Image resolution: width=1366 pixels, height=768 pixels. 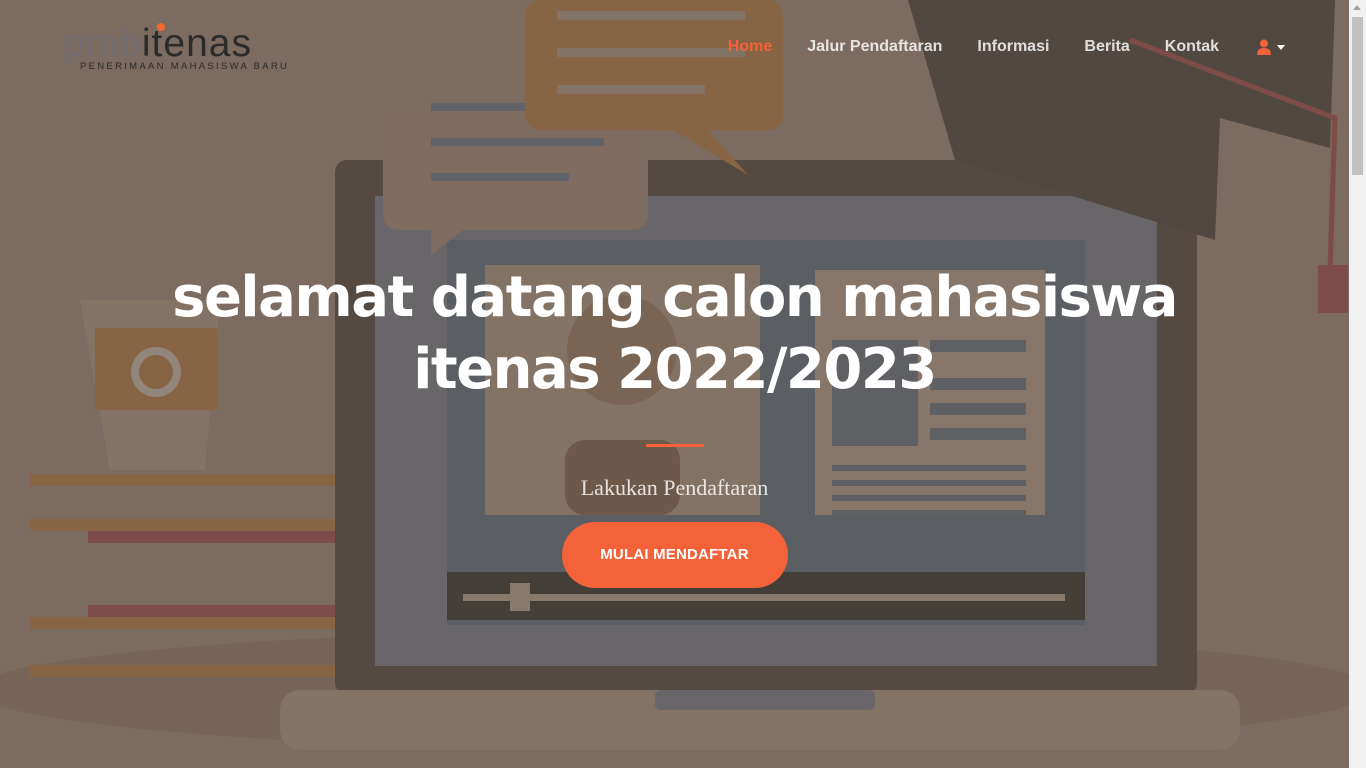 What do you see at coordinates (750, 47) in the screenshot?
I see `nav-item-home: Home` at bounding box center [750, 47].